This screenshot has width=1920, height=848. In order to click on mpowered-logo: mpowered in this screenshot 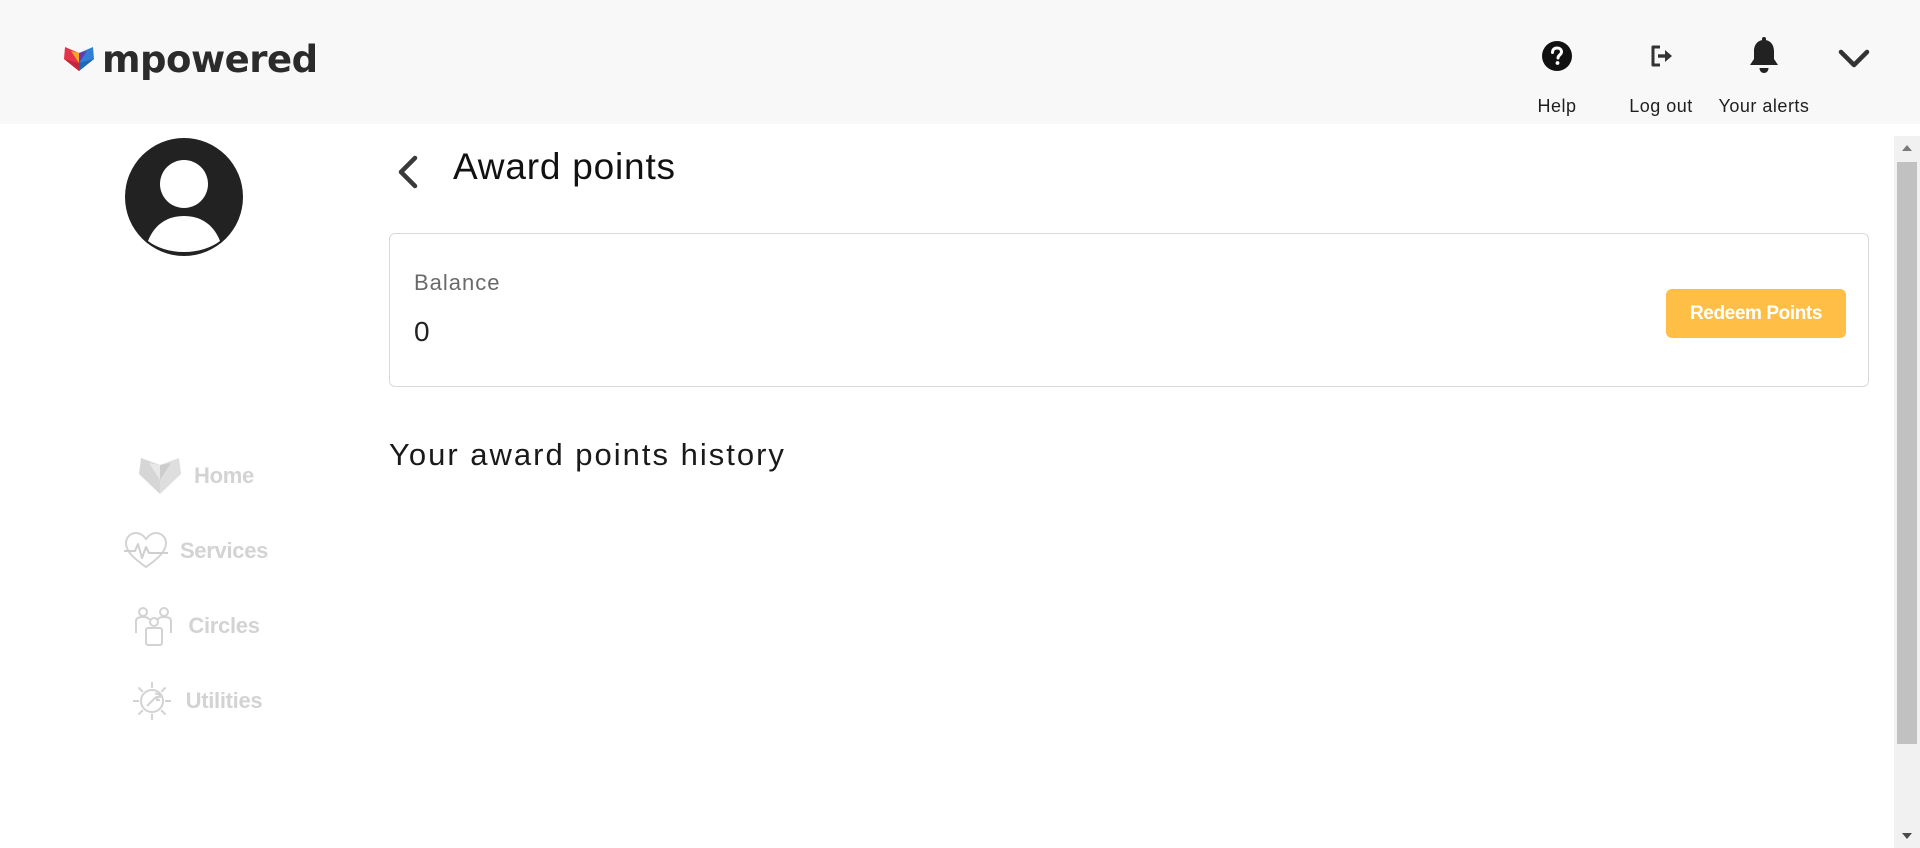, I will do `click(190, 59)`.